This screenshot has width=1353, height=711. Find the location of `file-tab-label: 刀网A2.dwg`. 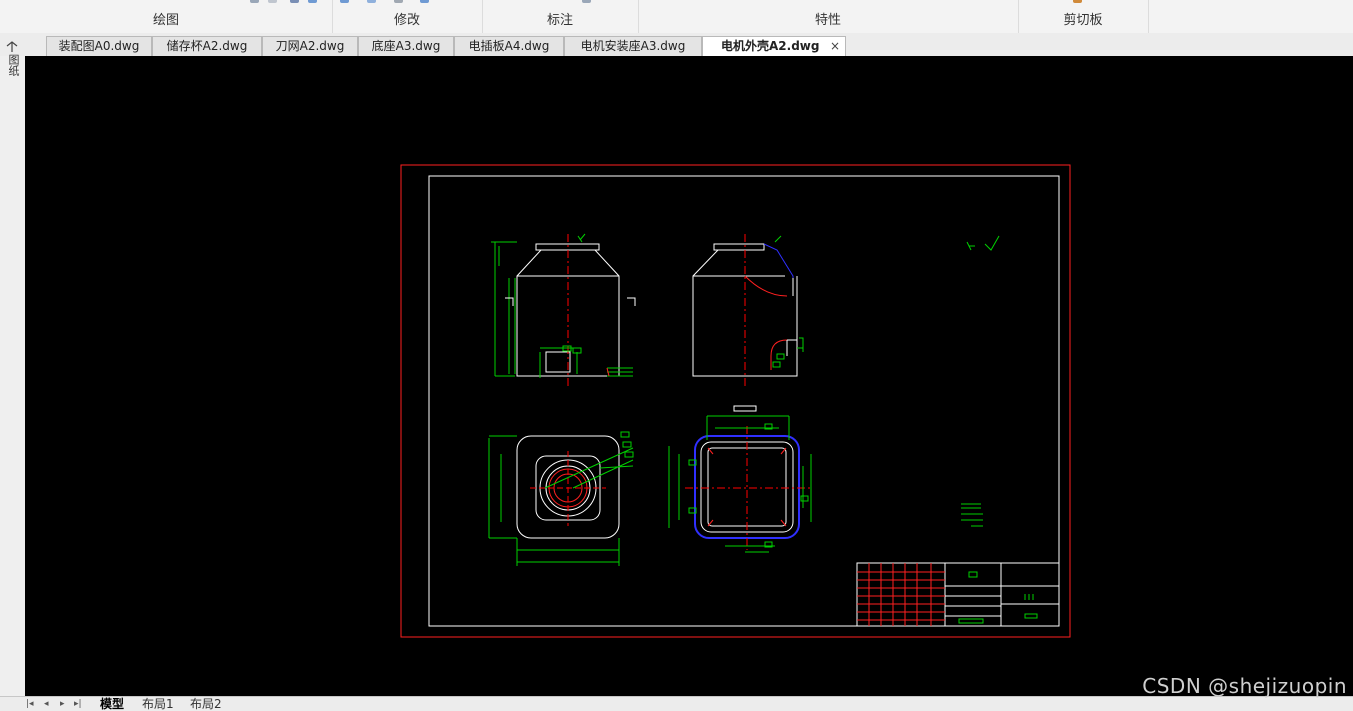

file-tab-label: 刀网A2.dwg is located at coordinates (310, 46).